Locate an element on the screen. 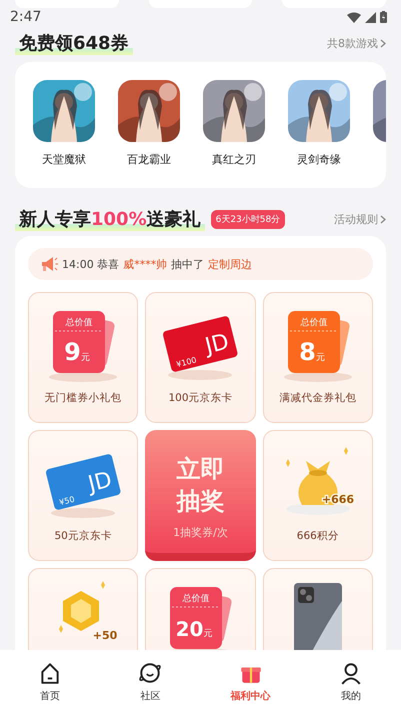  planet-icon is located at coordinates (150, 672).